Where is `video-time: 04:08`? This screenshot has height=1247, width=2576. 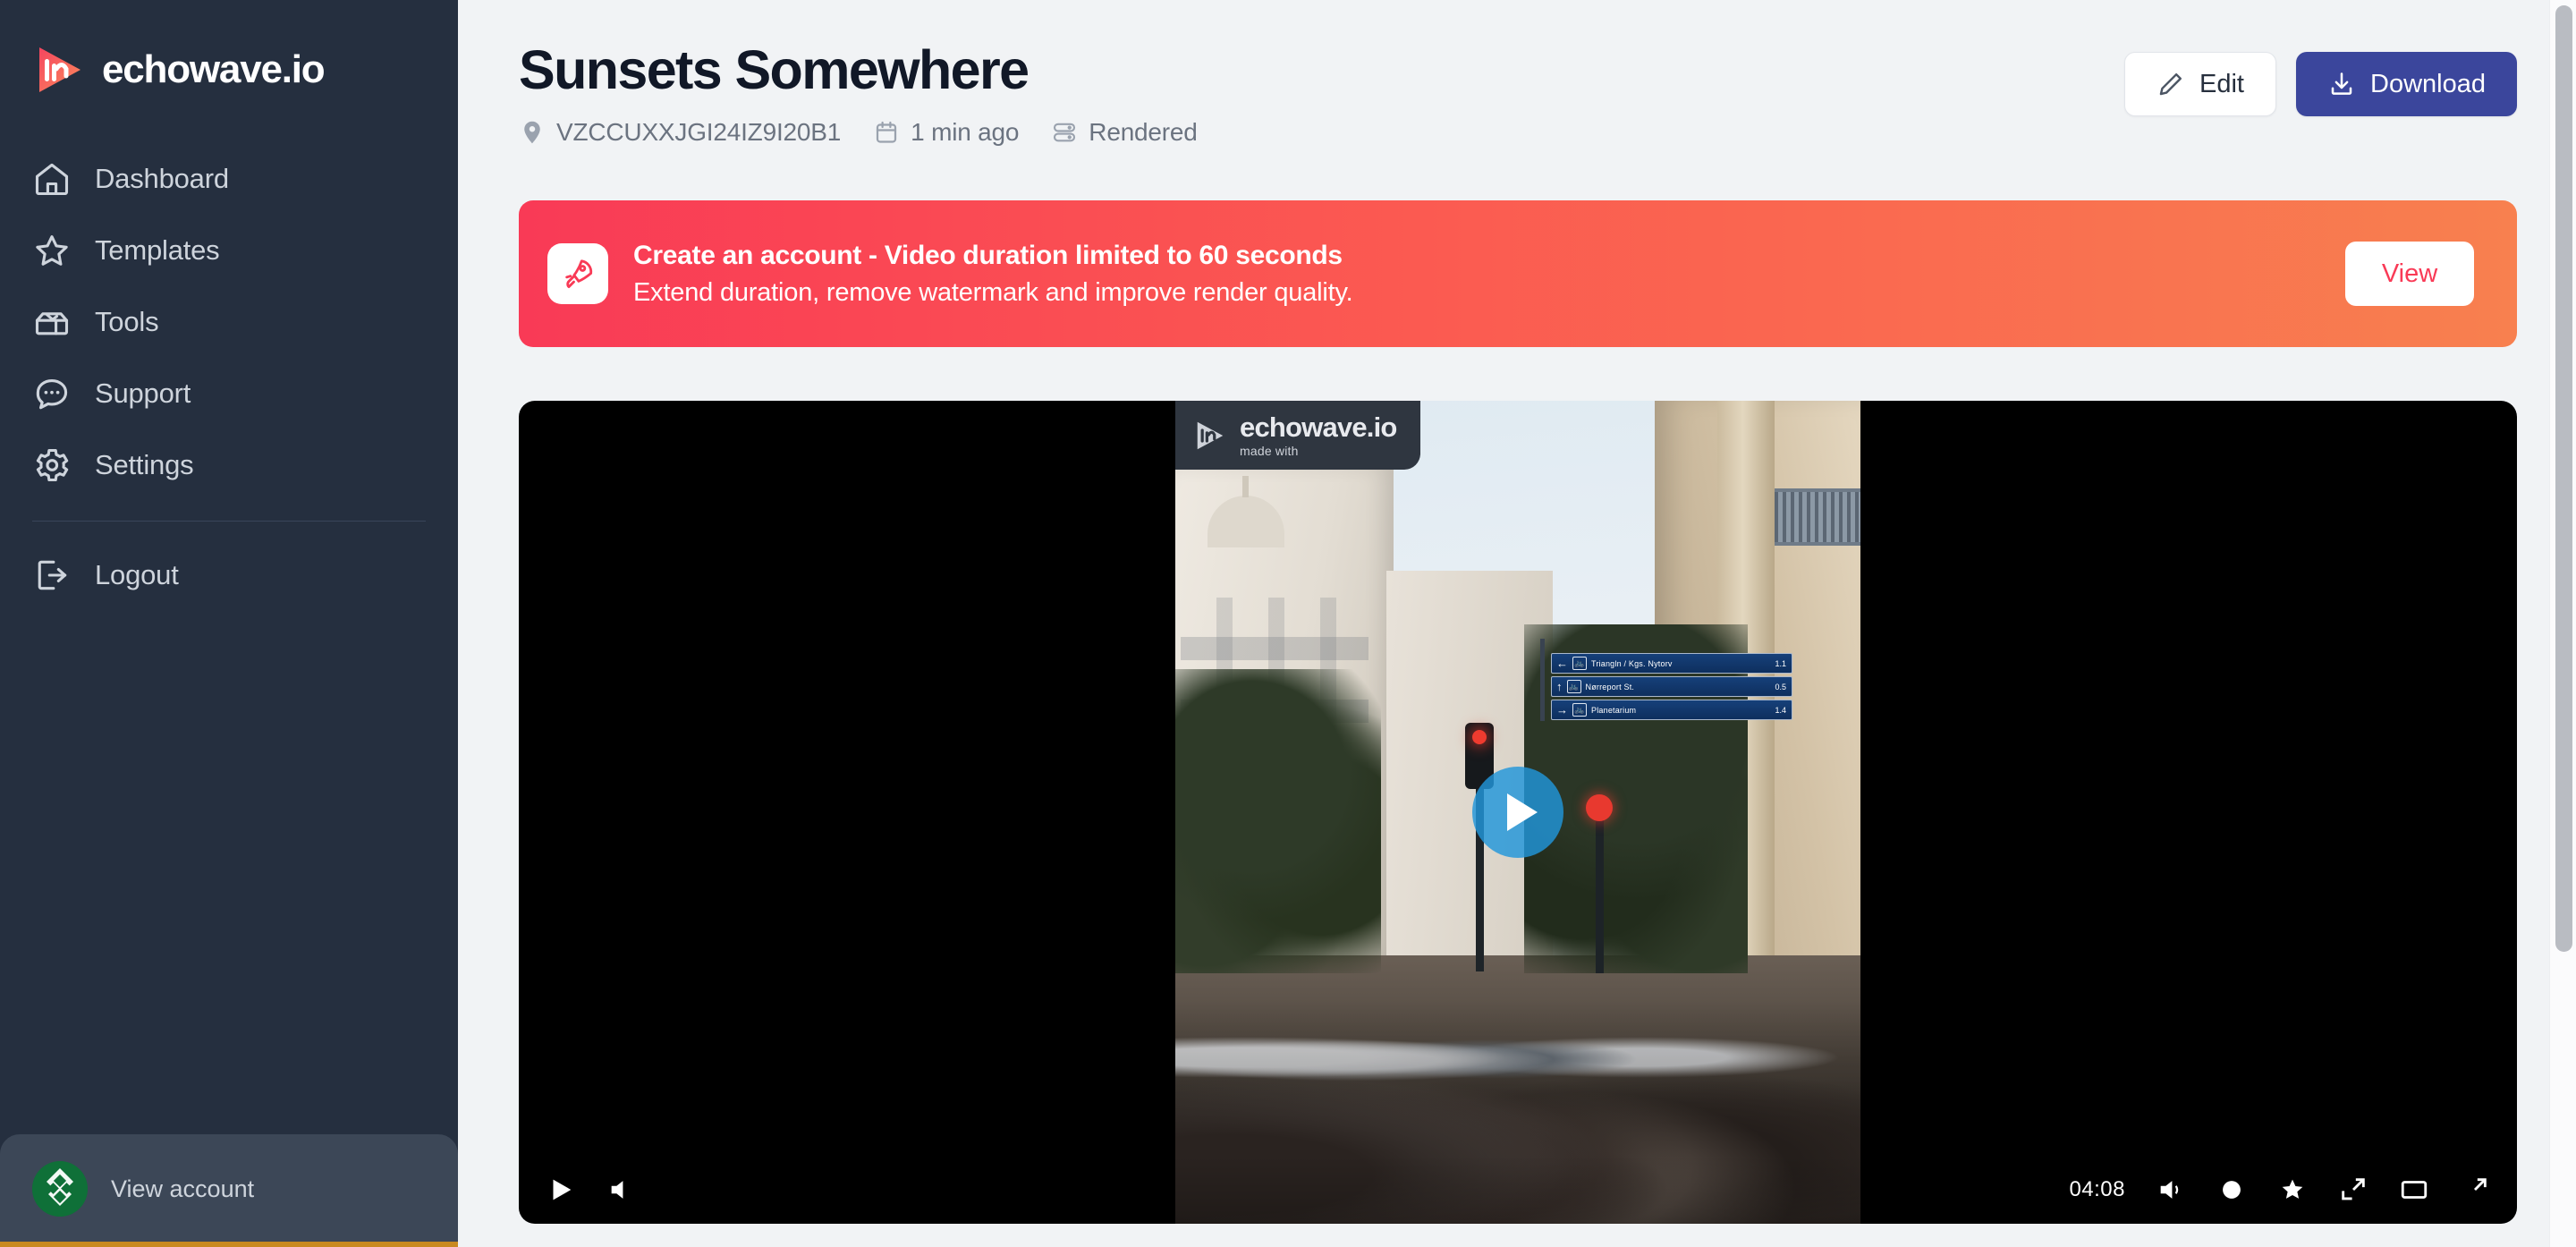 video-time: 04:08 is located at coordinates (2097, 1189).